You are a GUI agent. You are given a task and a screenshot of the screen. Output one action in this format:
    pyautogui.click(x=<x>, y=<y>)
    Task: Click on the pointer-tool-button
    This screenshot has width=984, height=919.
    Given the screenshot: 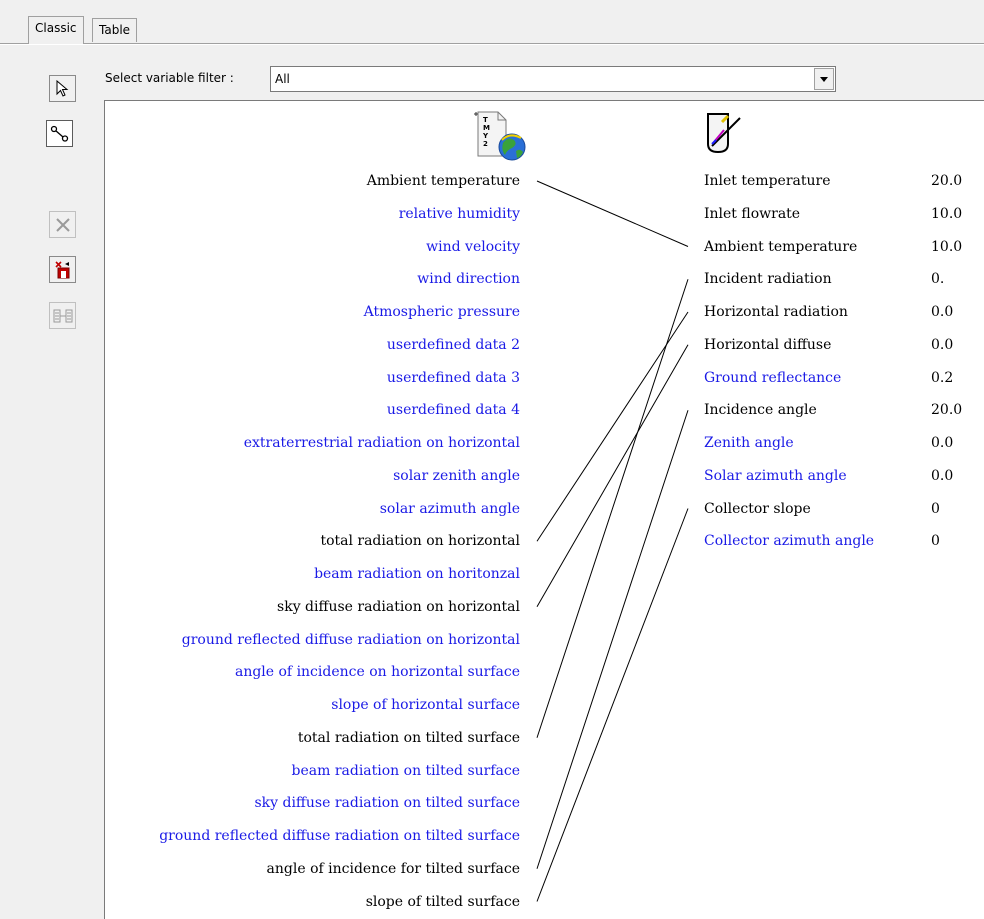 What is the action you would take?
    pyautogui.click(x=62, y=88)
    